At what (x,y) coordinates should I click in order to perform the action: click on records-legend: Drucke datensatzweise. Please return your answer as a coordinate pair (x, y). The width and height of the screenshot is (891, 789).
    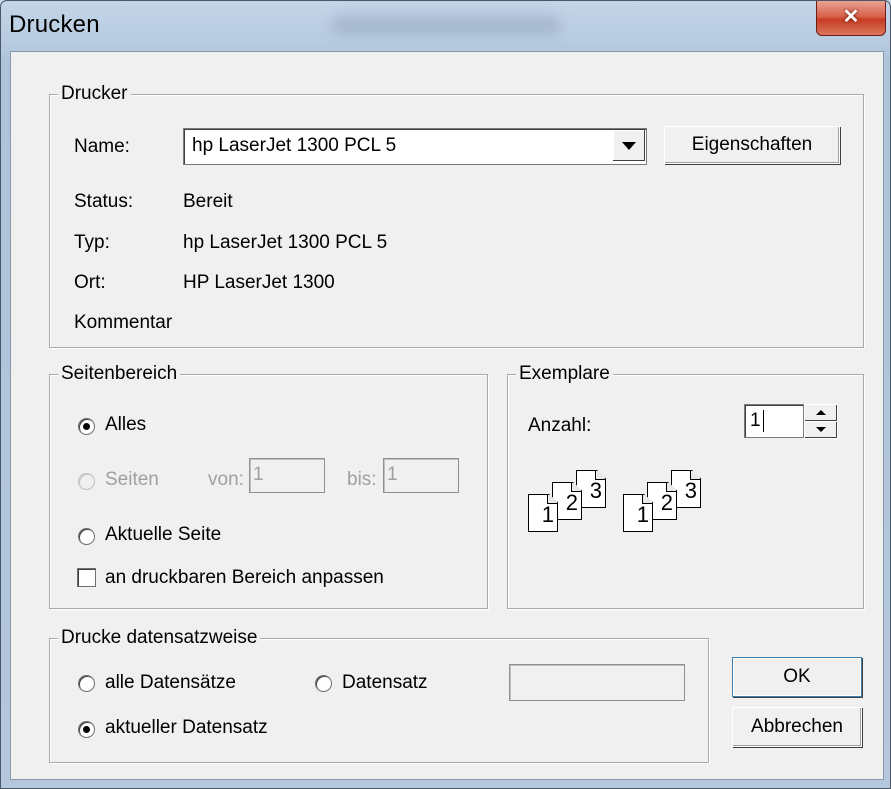
    Looking at the image, I should click on (159, 638).